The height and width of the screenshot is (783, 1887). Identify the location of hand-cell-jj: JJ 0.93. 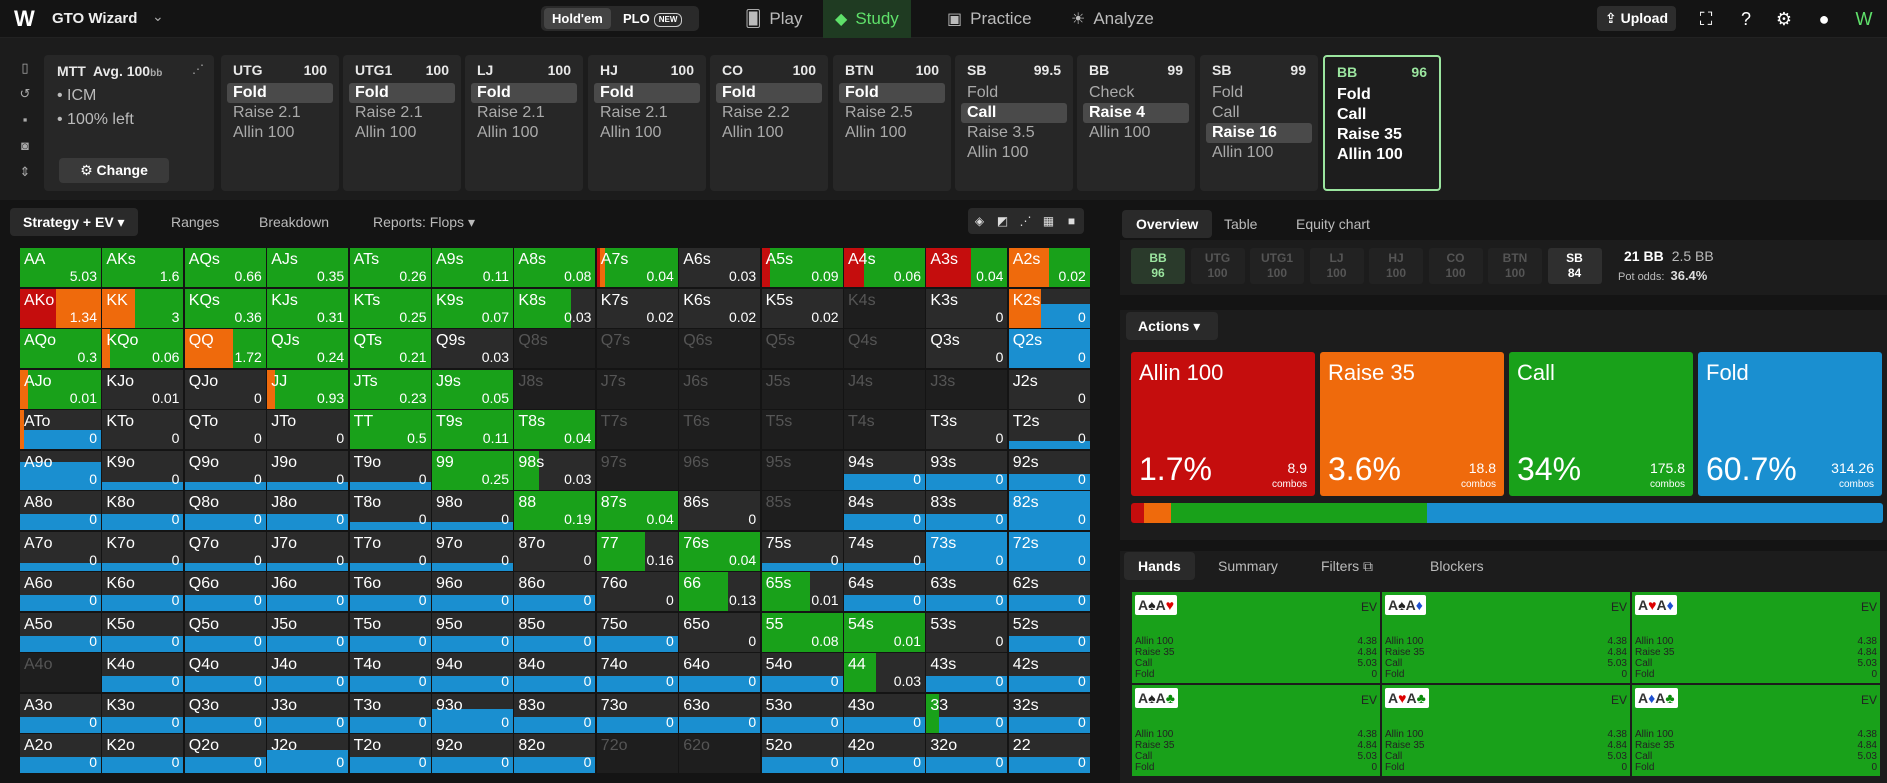
(308, 389).